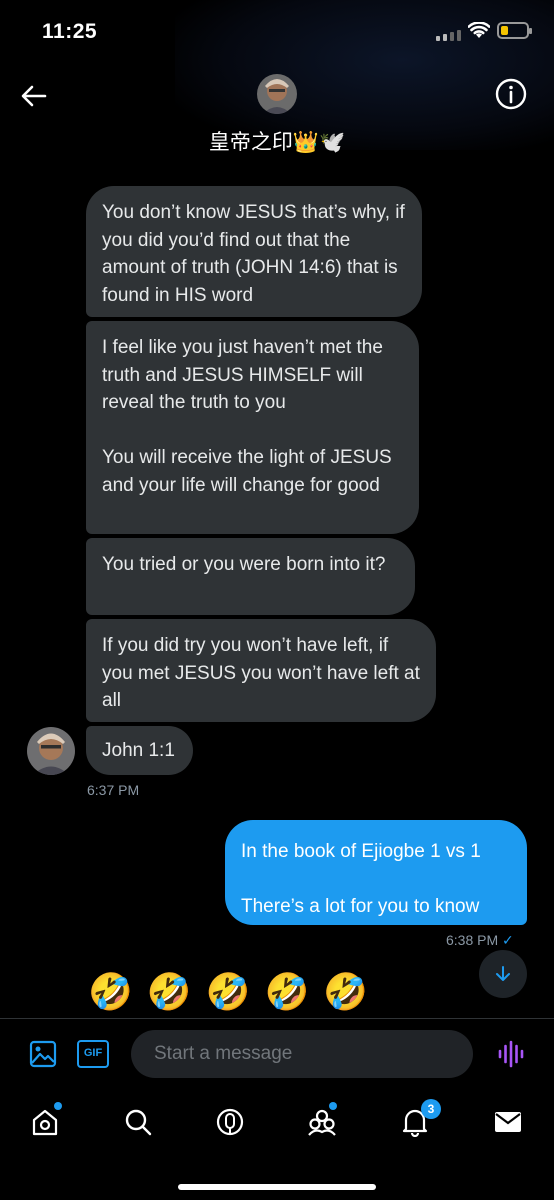 The width and height of the screenshot is (554, 1200). I want to click on tab-communities, so click(322, 1122).